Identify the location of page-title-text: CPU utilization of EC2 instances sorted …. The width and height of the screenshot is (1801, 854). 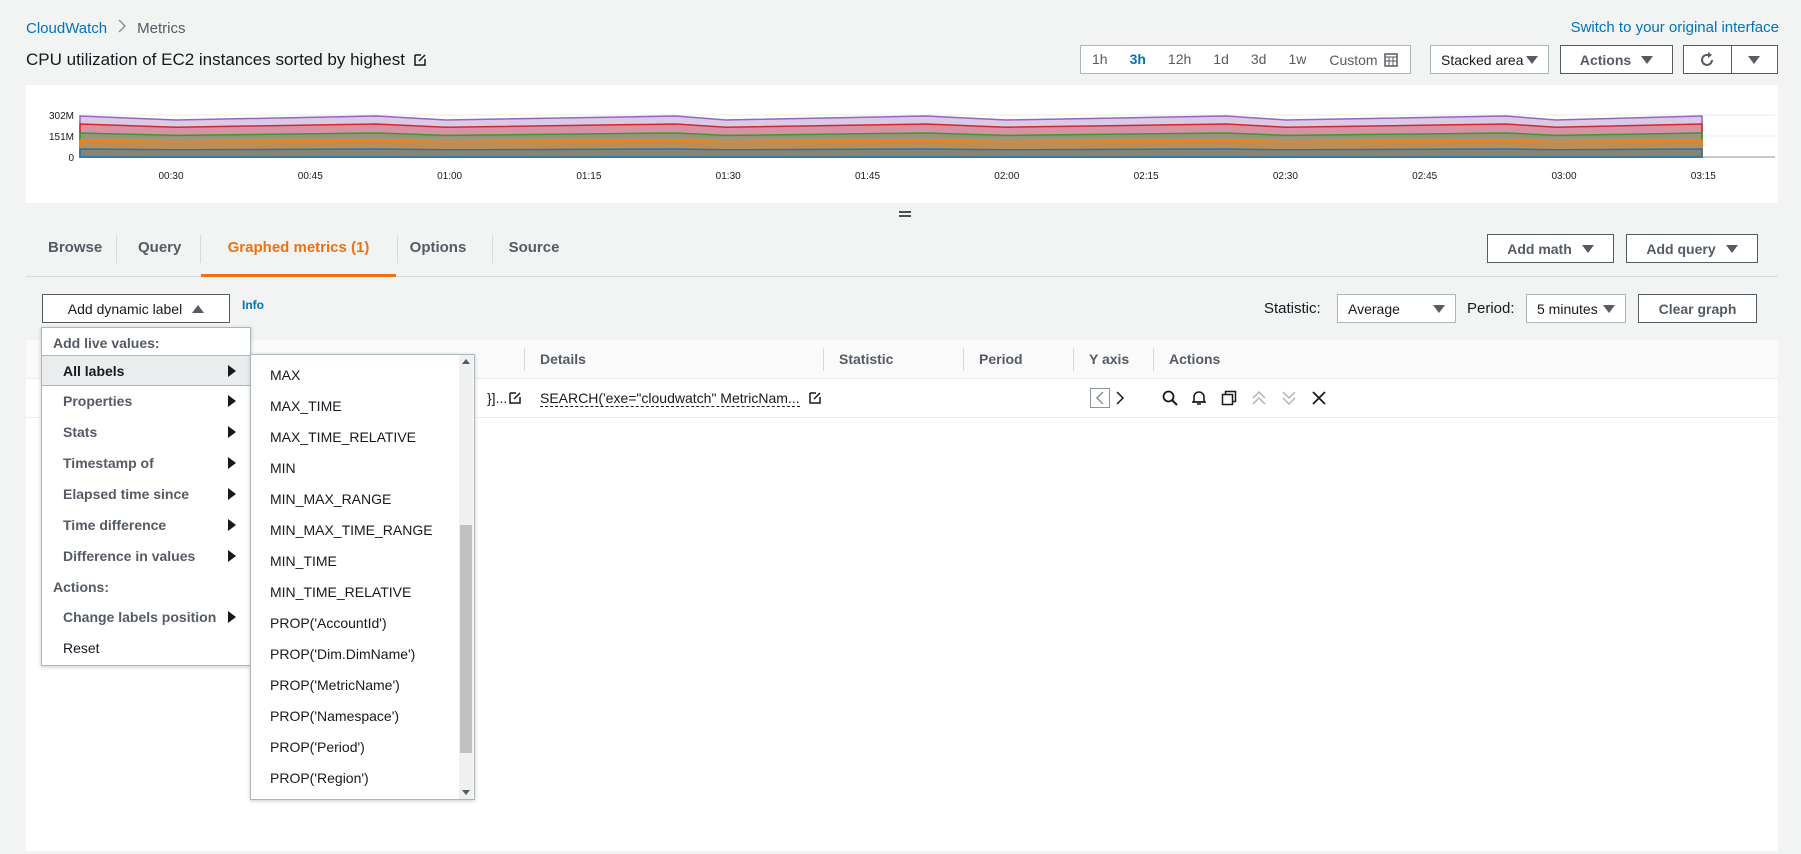
(215, 59).